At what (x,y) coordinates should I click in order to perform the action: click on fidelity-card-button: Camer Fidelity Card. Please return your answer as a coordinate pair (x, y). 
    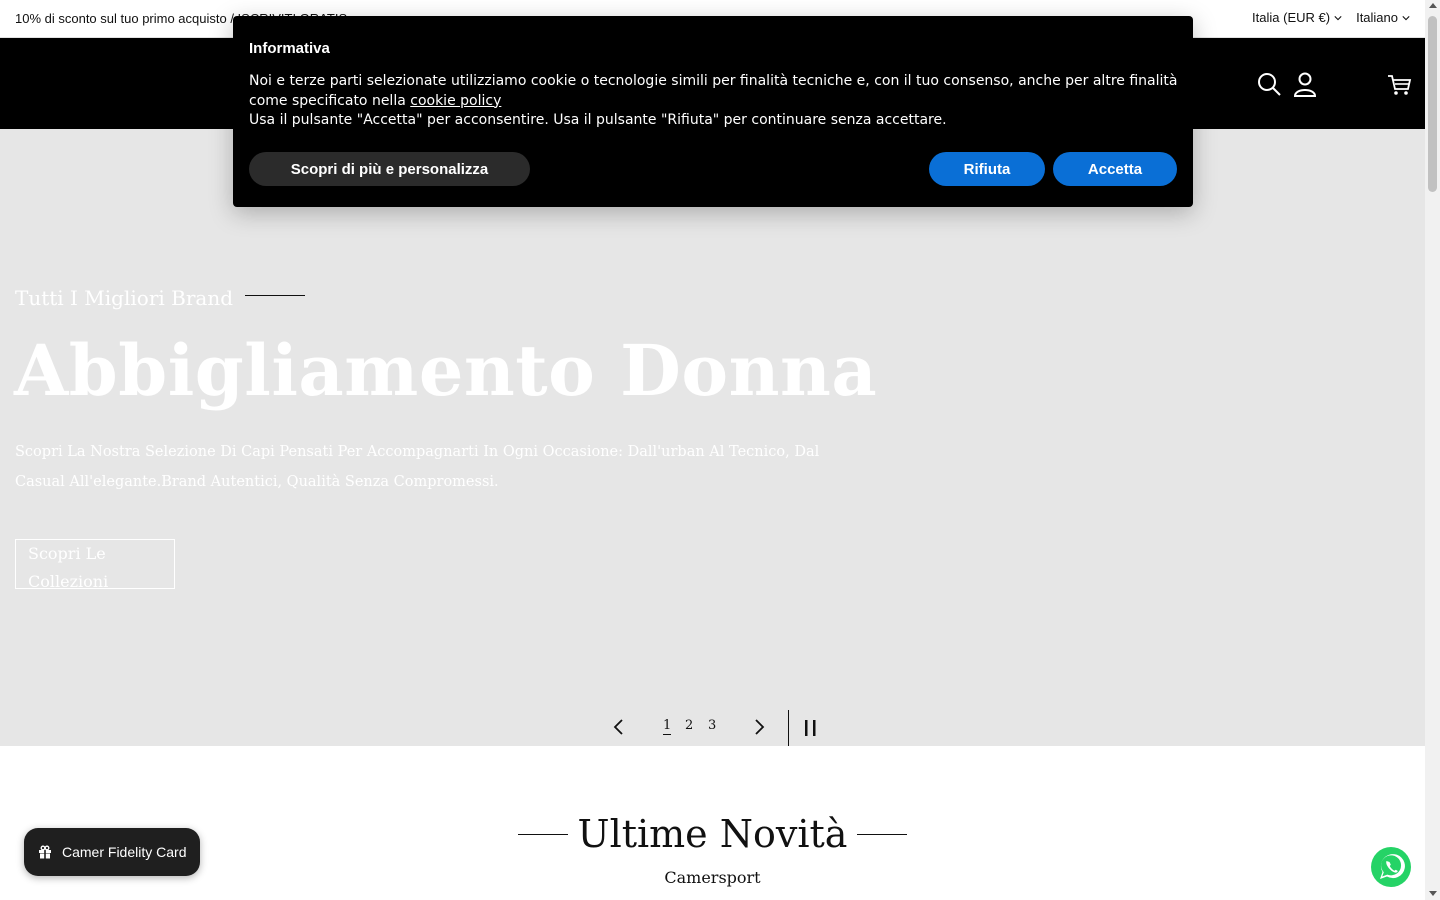
    Looking at the image, I should click on (112, 852).